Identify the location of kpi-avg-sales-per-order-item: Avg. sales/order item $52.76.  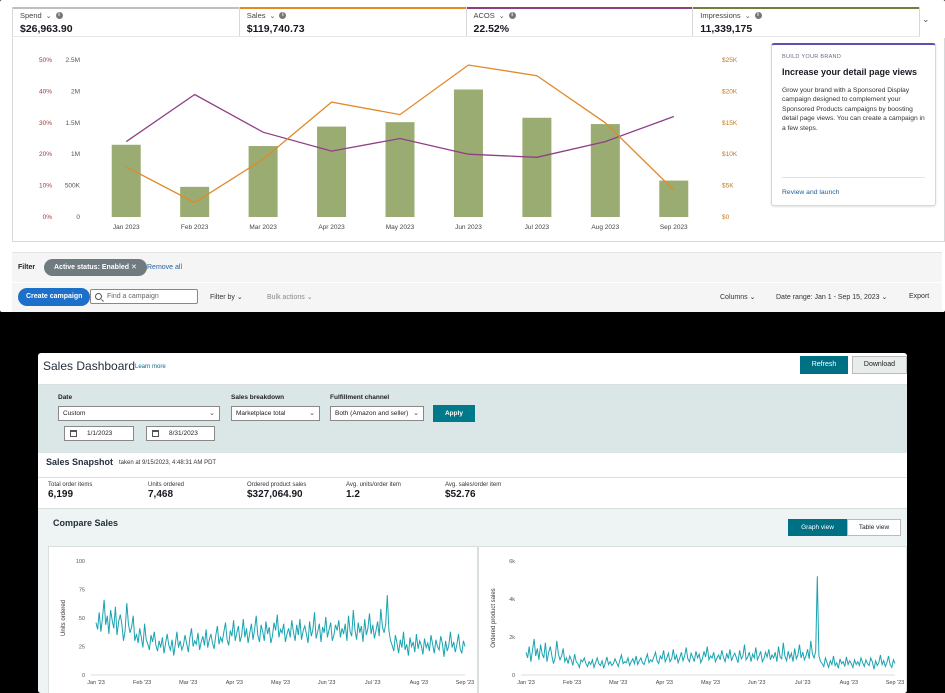
(473, 491).